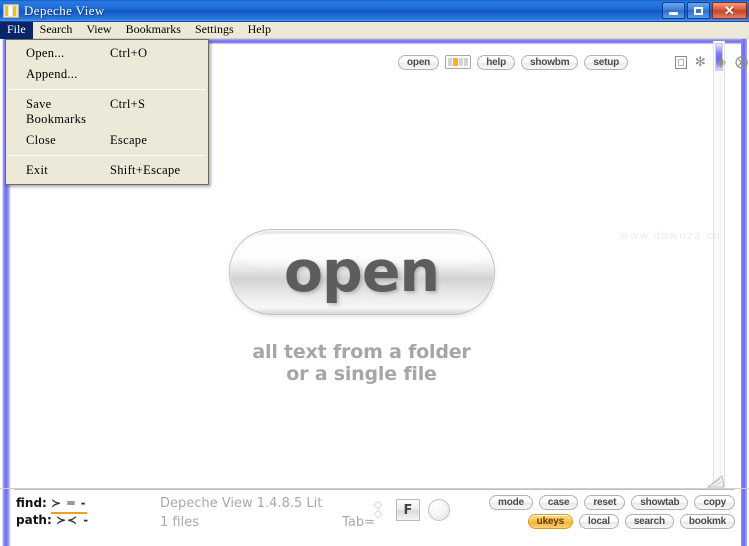 This screenshot has width=749, height=546. I want to click on close-button: ✕, so click(729, 10).